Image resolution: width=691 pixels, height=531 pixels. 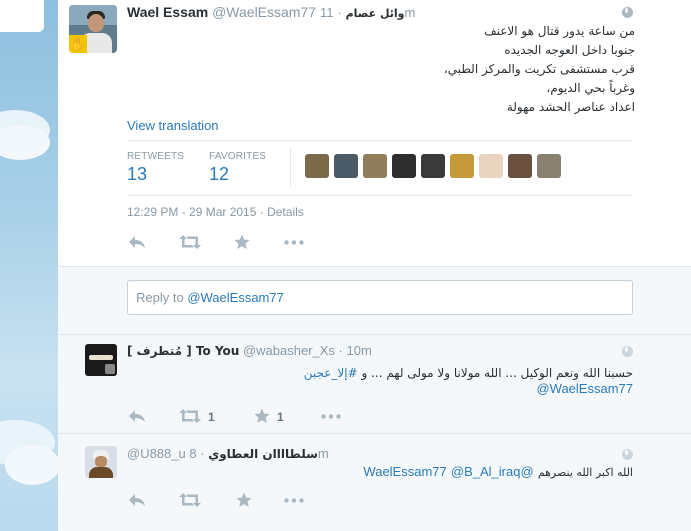 I want to click on mention-link: @B_Al_iraq, so click(x=486, y=471).